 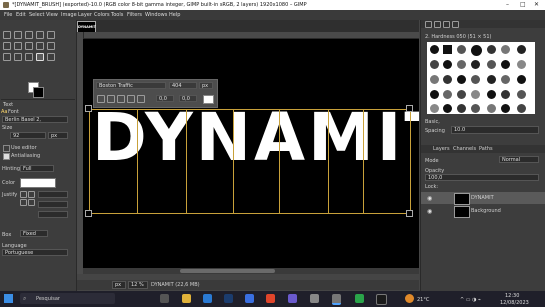 I want to click on tab-layers: Layers, so click(x=441, y=149).